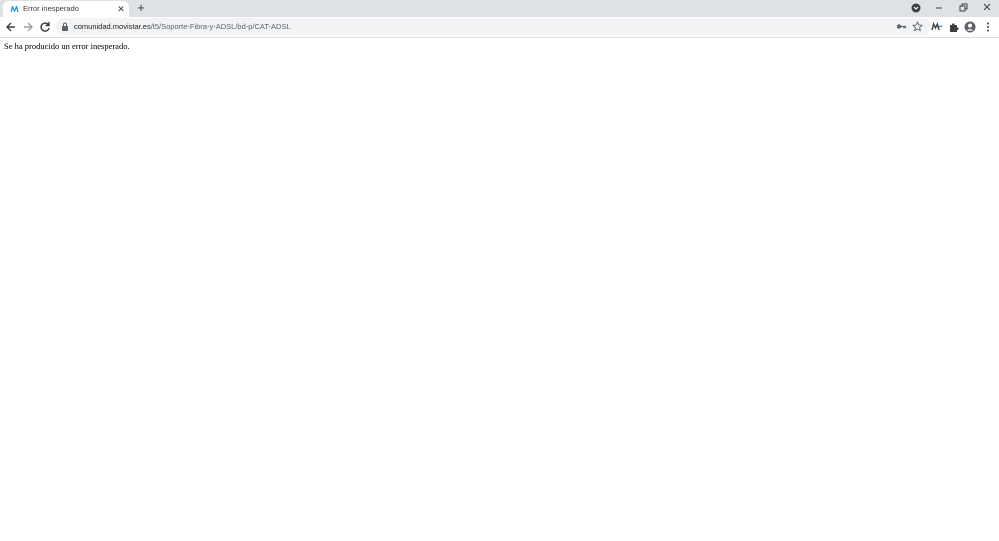 This screenshot has height=541, width=999. Describe the element at coordinates (67, 46) in the screenshot. I see `error-message: Se ha producido un error inesperado.` at that location.